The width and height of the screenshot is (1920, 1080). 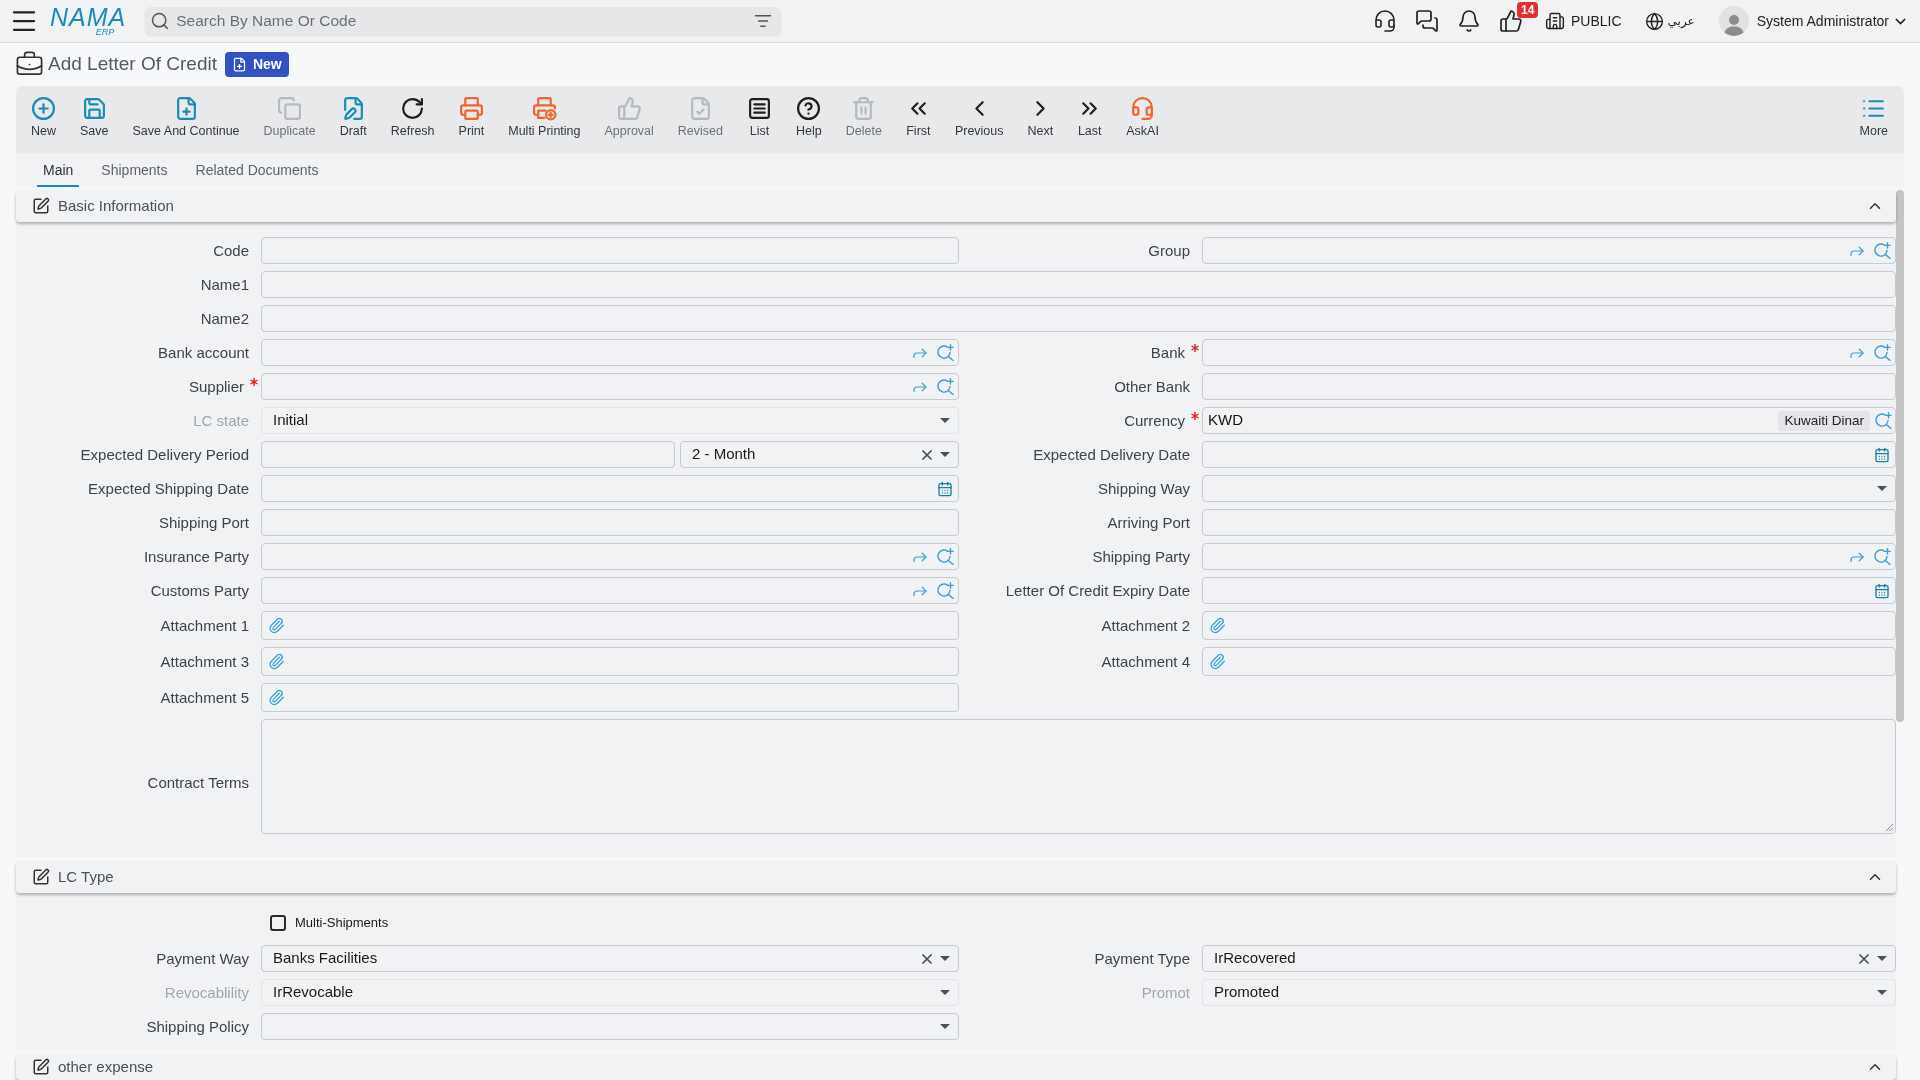 What do you see at coordinates (278, 923) in the screenshot?
I see `checkbox` at bounding box center [278, 923].